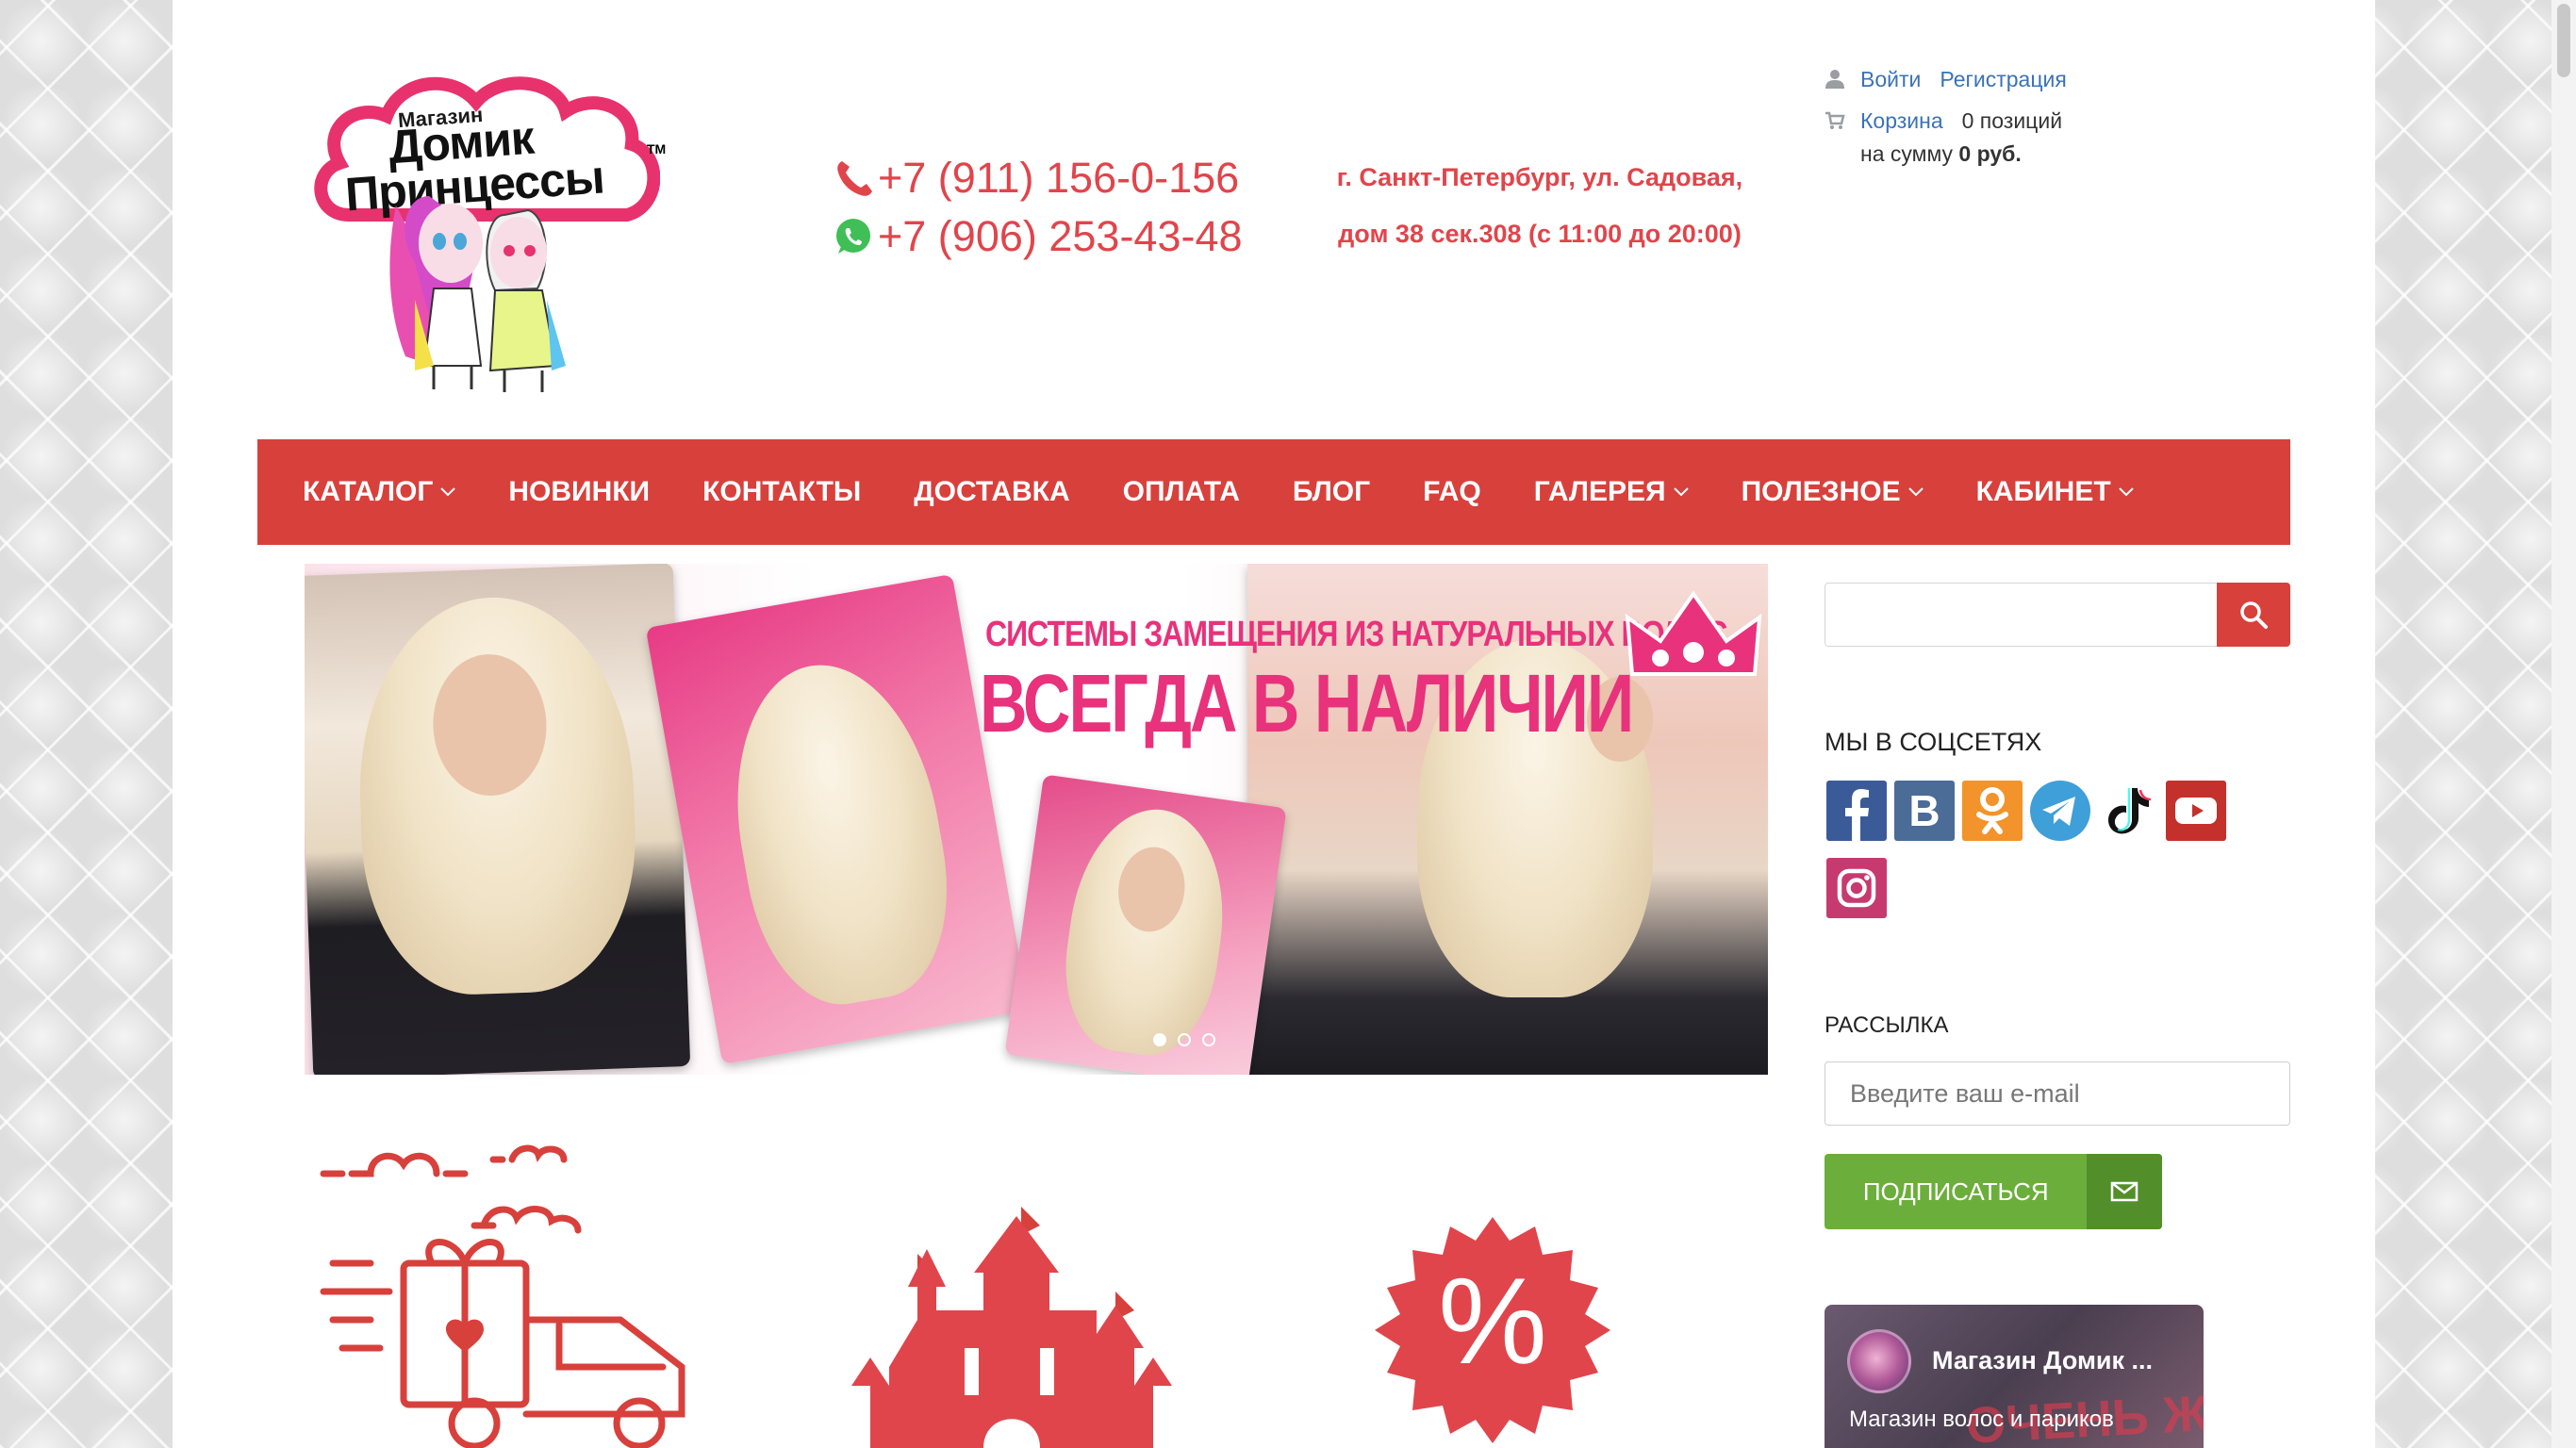  Describe the element at coordinates (2060, 811) in the screenshot. I see `telegram-icon` at that location.